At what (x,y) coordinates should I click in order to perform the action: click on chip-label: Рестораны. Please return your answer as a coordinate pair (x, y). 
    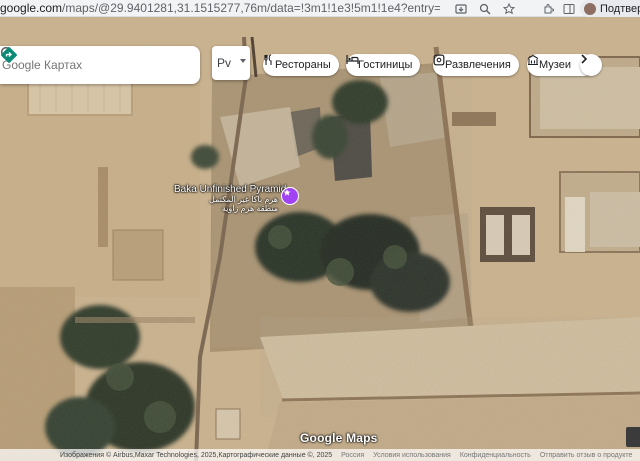
    Looking at the image, I should click on (303, 65).